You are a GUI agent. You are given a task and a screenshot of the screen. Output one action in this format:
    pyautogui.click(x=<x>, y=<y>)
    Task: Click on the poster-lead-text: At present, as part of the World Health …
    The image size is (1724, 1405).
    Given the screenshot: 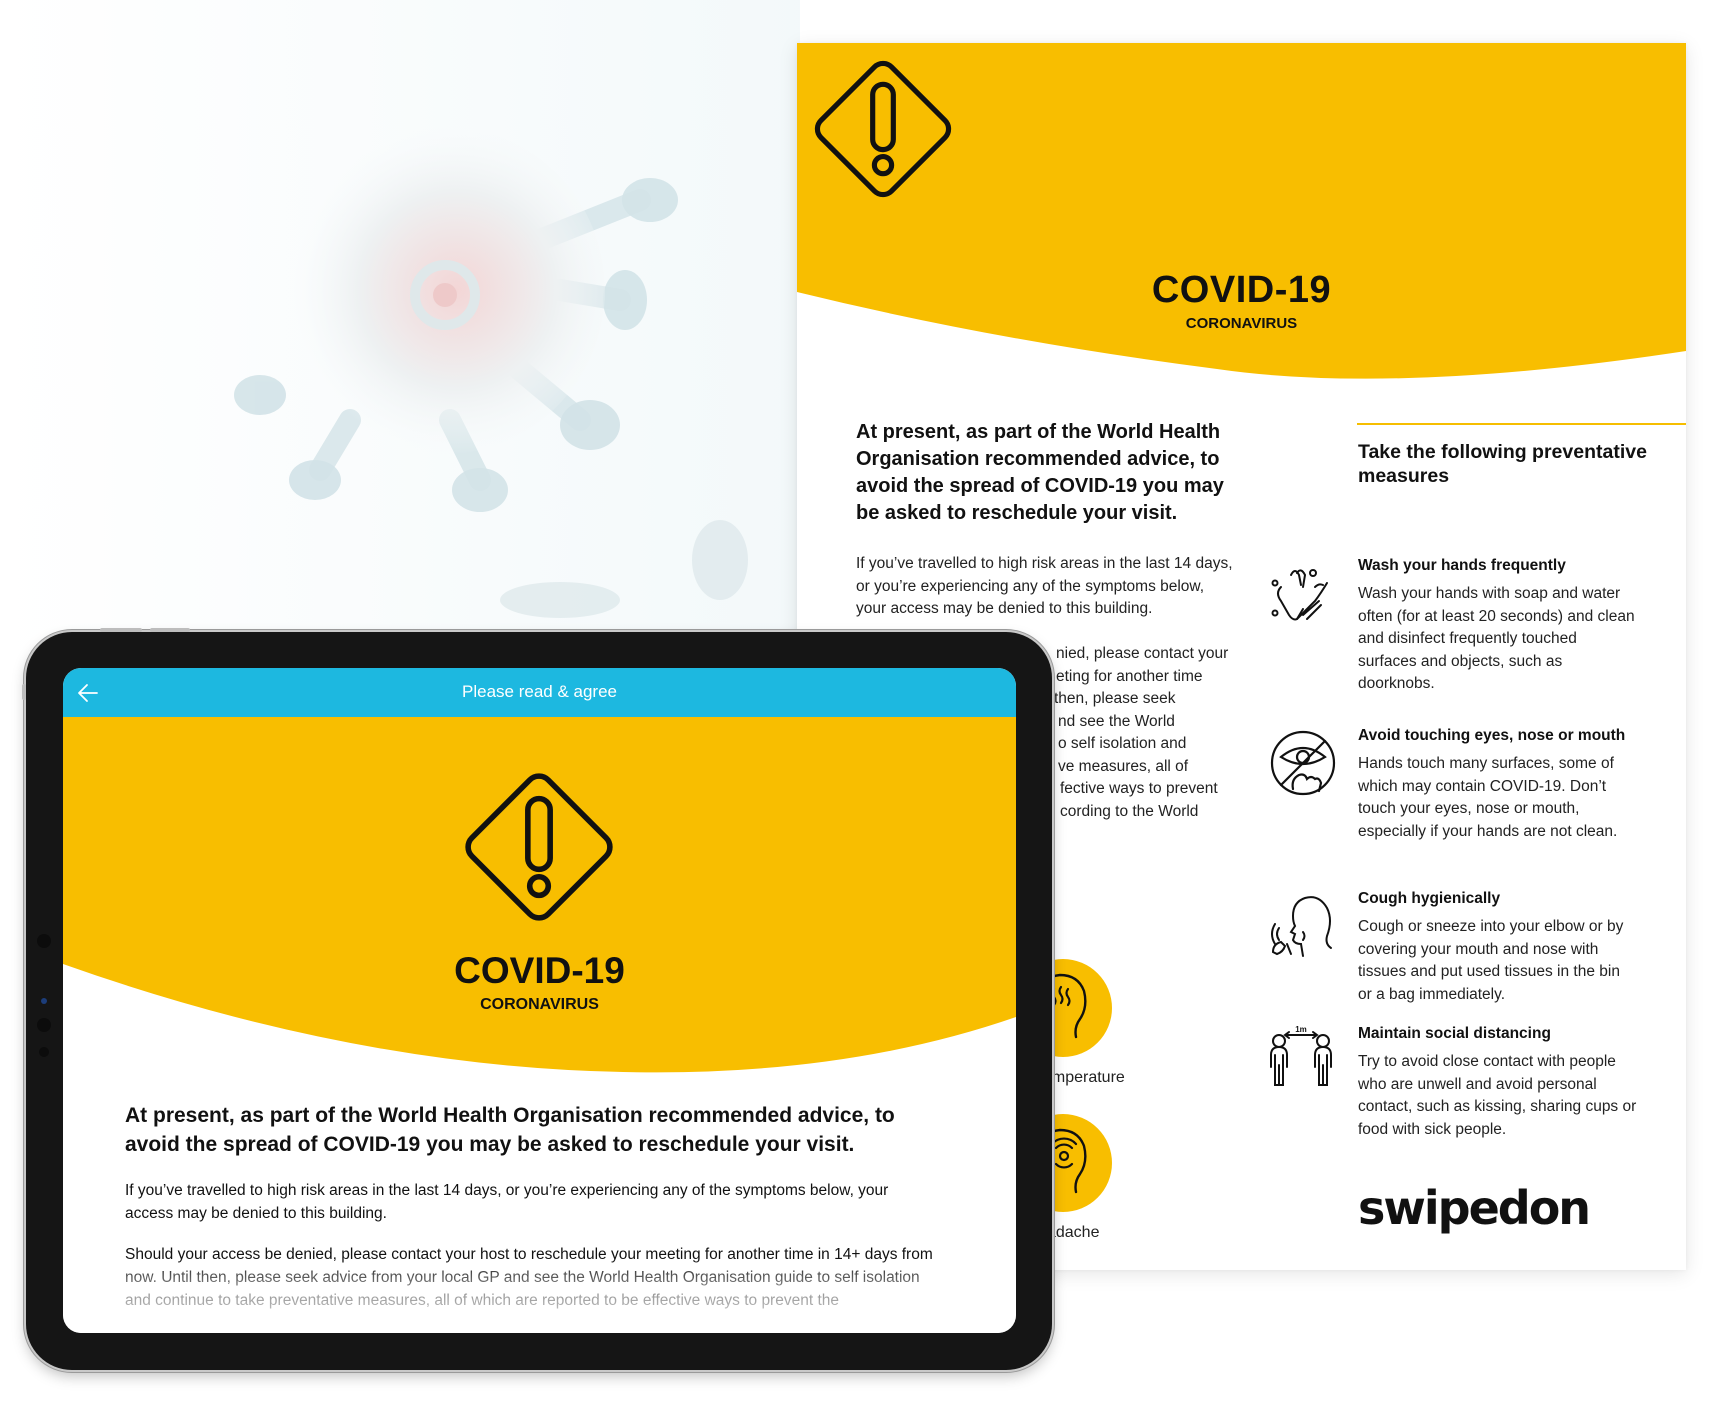 What is the action you would take?
    pyautogui.click(x=1040, y=472)
    